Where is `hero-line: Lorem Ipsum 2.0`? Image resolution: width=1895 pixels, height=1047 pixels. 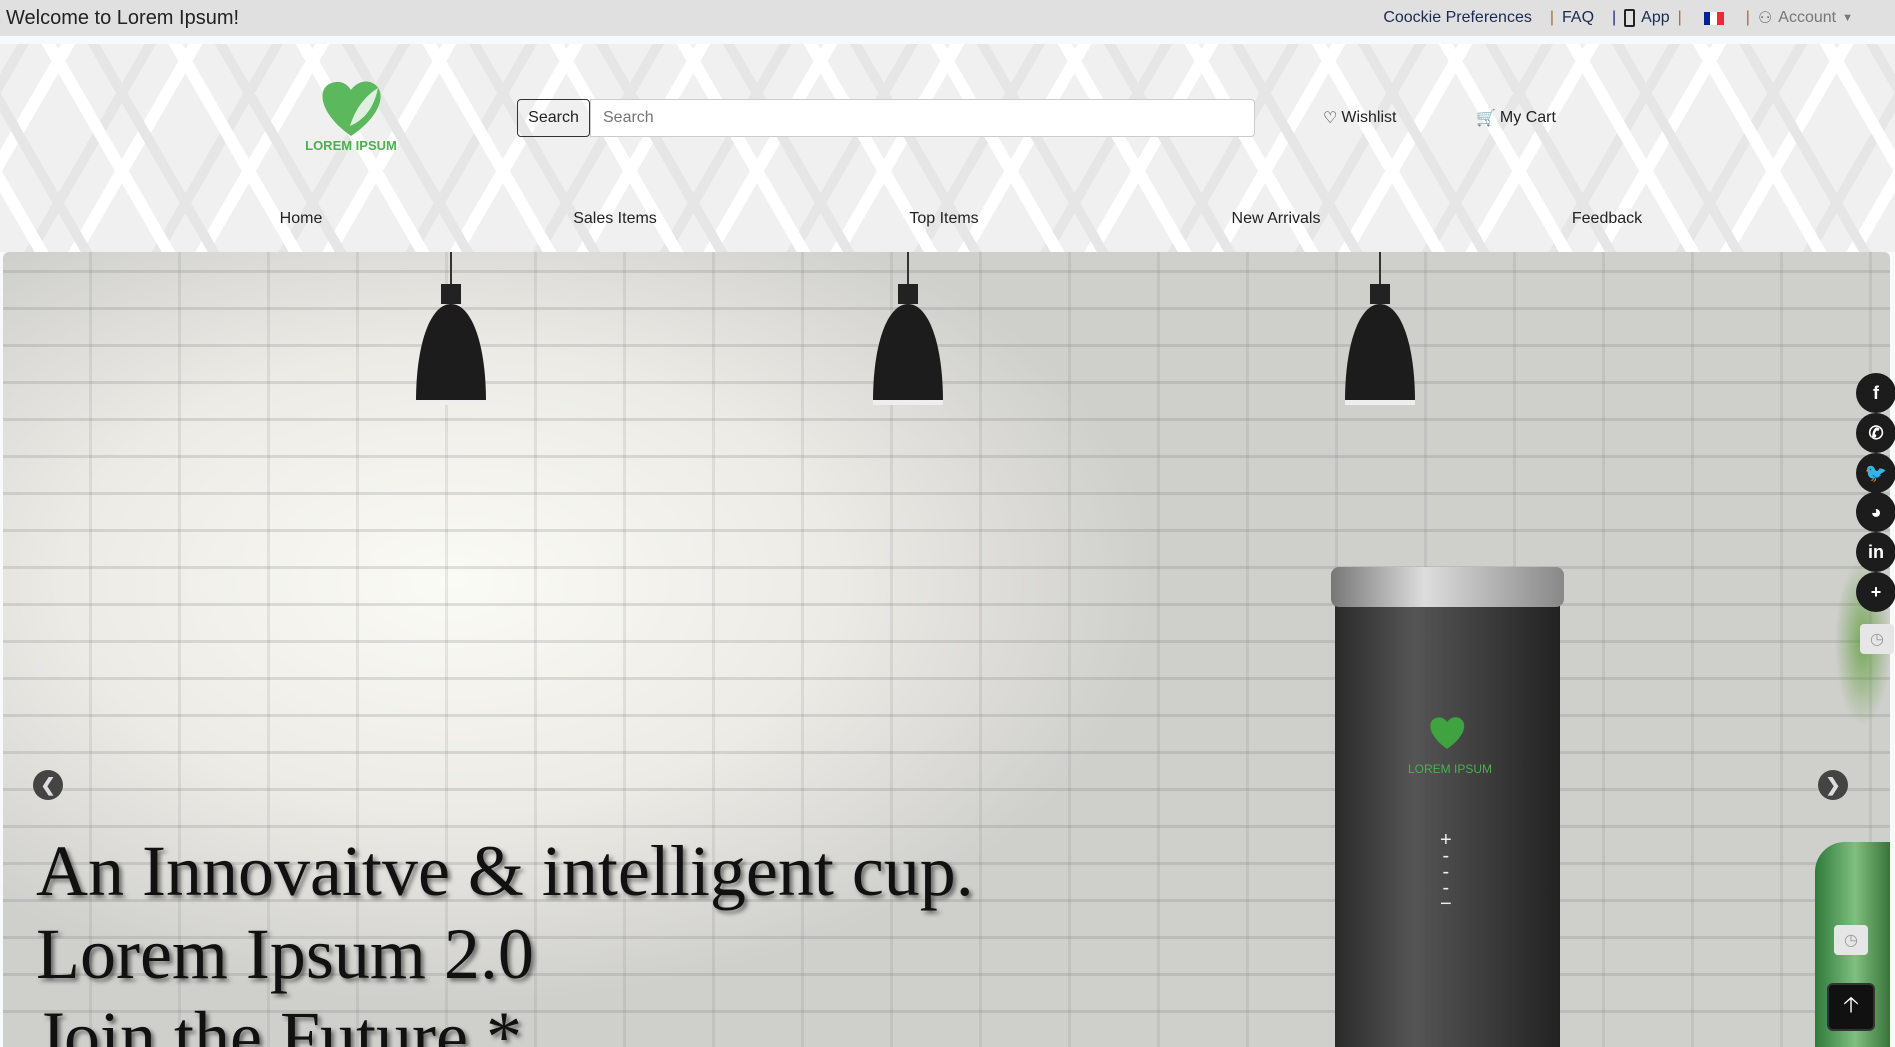
hero-line: Lorem Ipsum 2.0 is located at coordinates (285, 954).